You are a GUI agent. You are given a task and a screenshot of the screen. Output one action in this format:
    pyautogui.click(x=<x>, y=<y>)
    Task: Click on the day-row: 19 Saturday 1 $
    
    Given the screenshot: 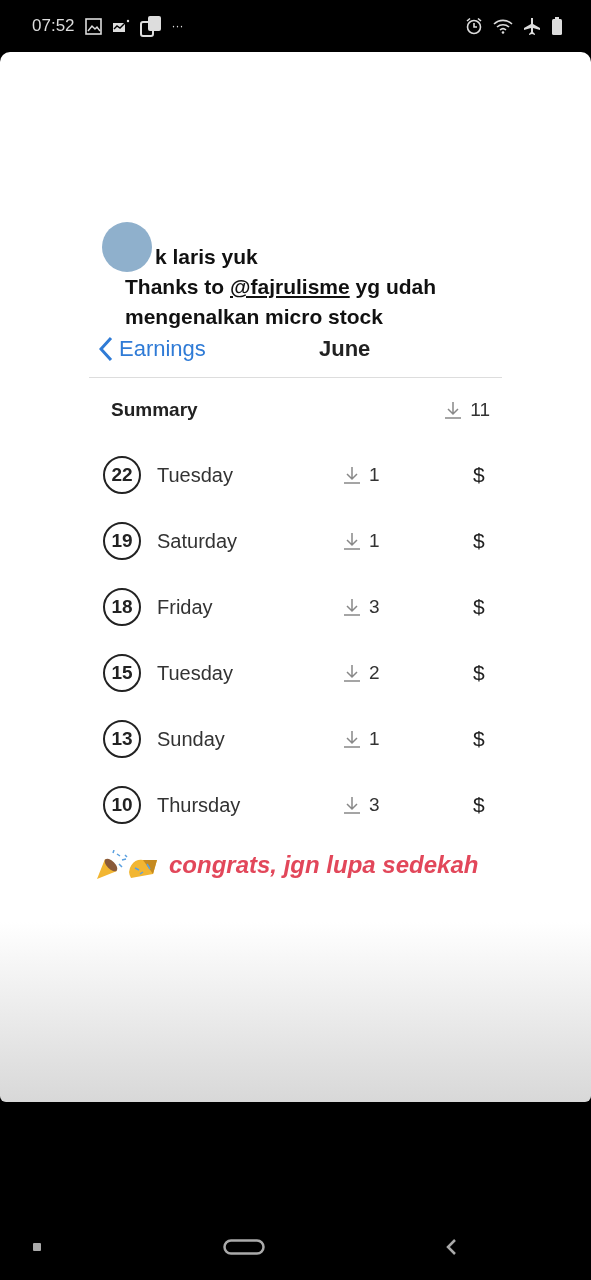 What is the action you would take?
    pyautogui.click(x=295, y=541)
    